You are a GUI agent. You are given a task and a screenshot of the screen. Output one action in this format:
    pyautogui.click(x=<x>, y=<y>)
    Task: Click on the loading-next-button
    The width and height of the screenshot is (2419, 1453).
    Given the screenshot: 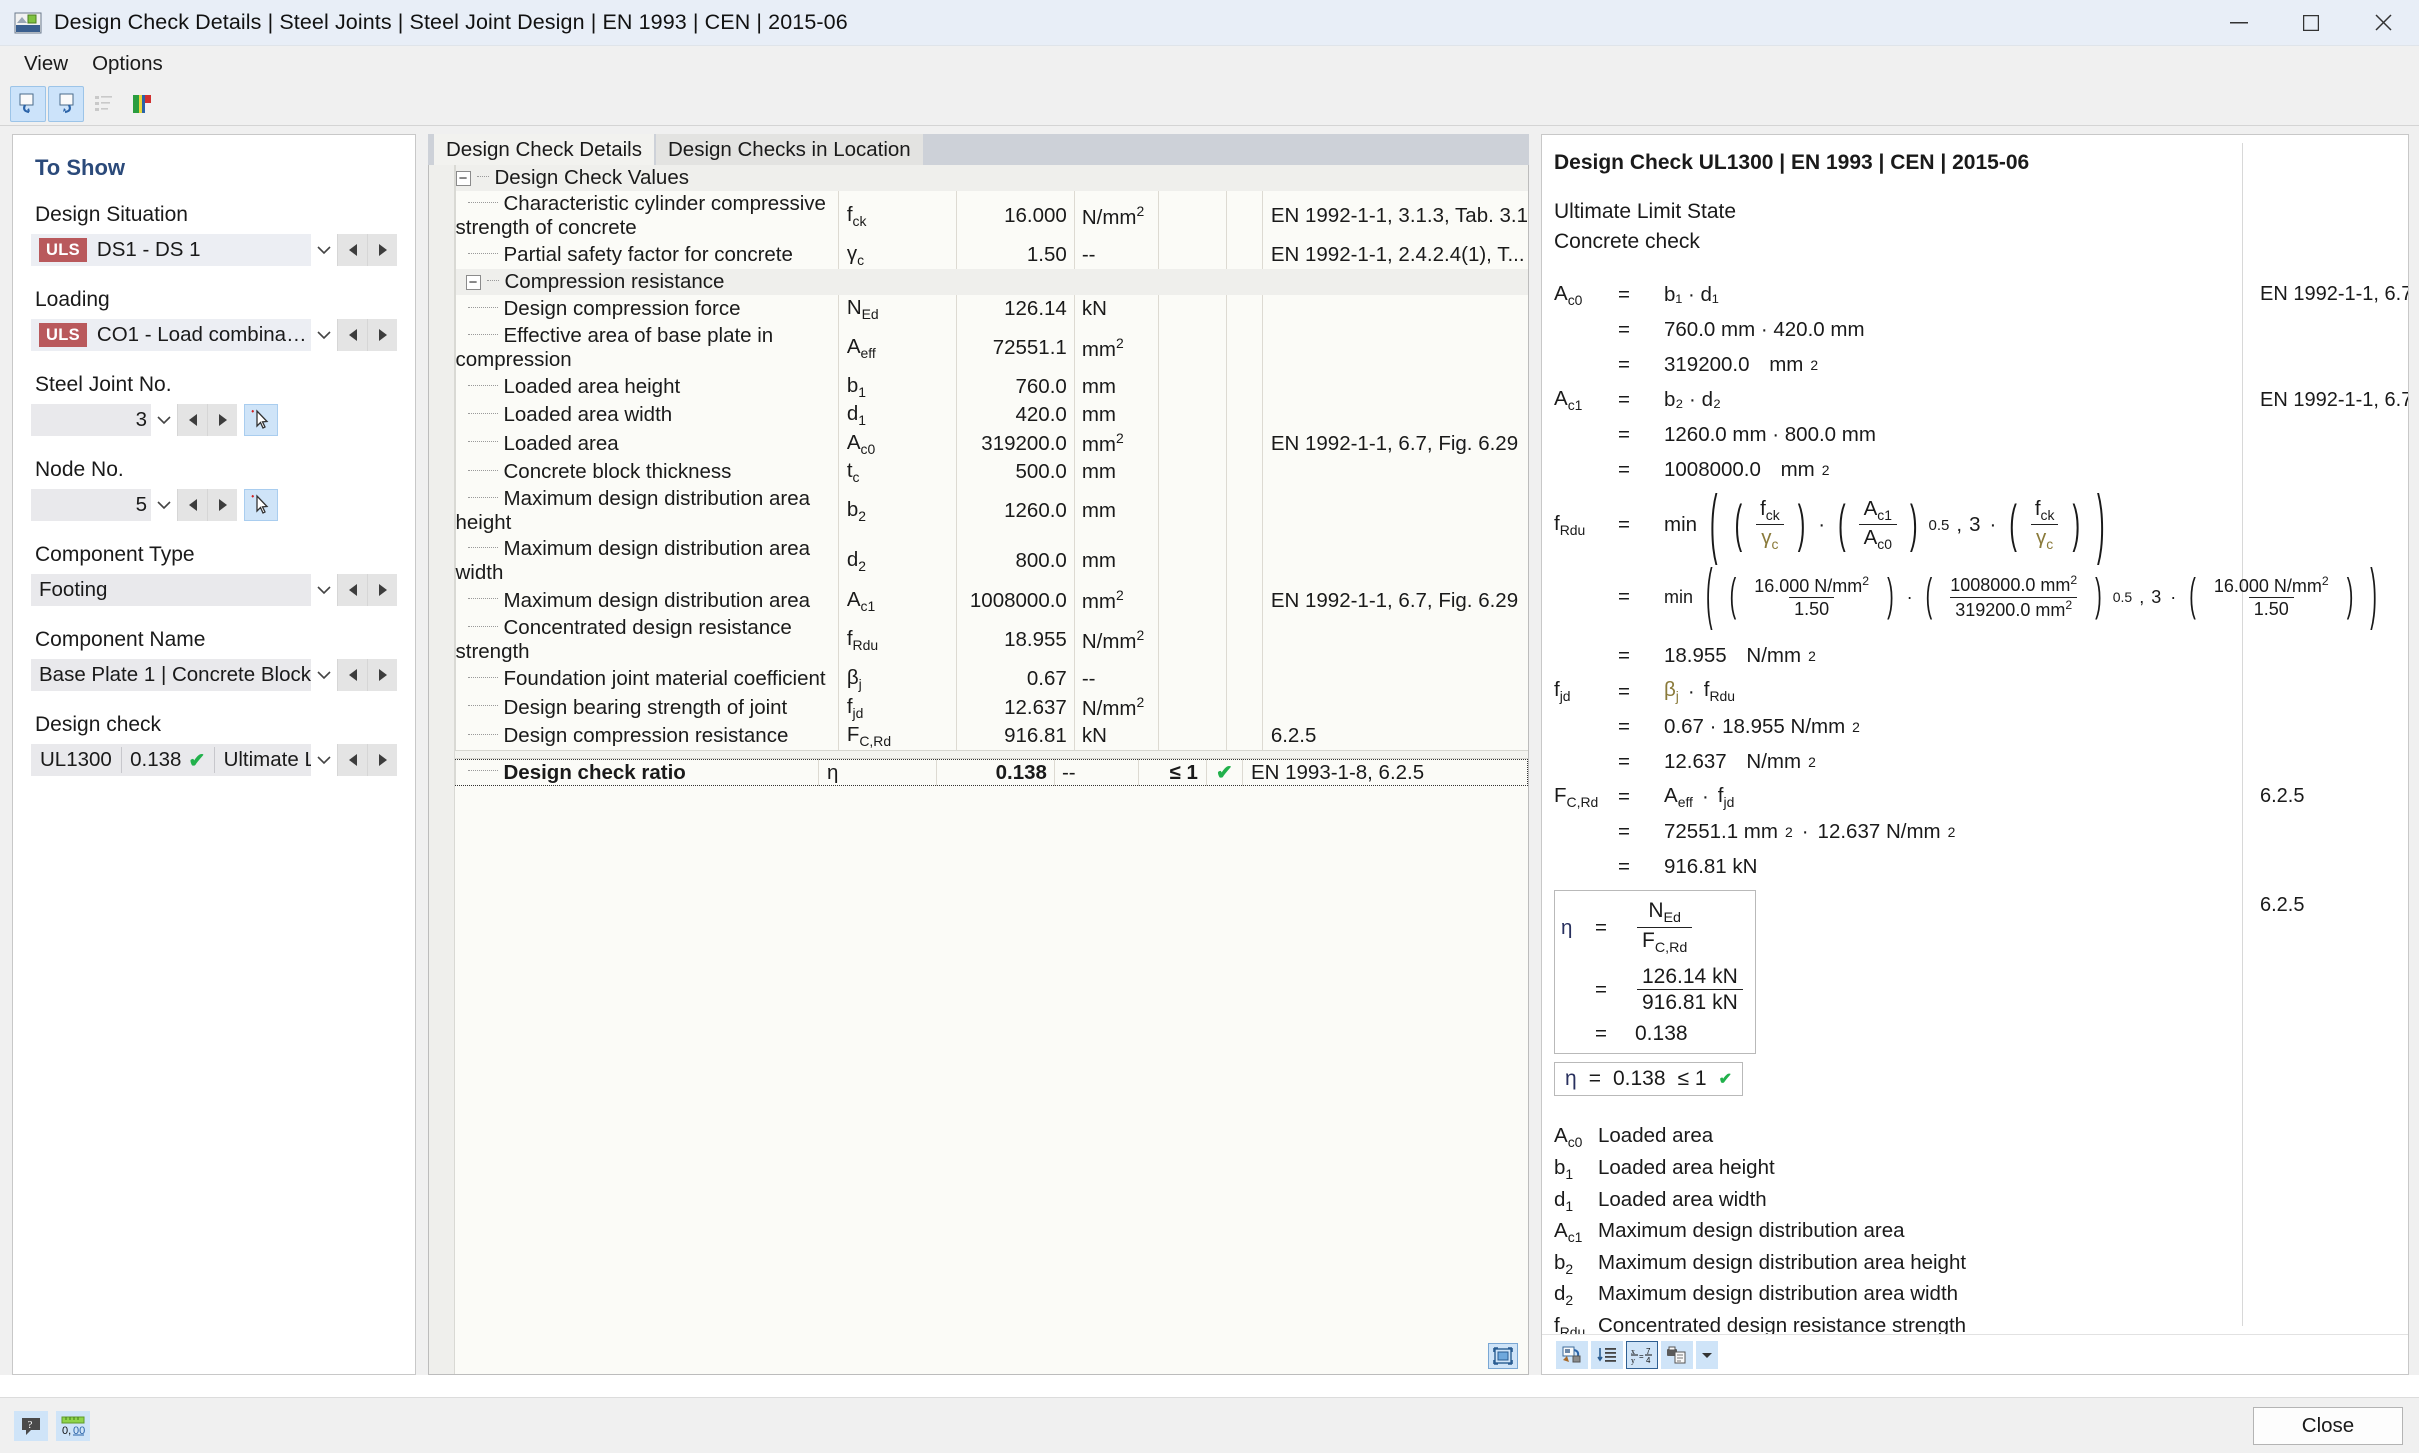 What is the action you would take?
    pyautogui.click(x=382, y=335)
    